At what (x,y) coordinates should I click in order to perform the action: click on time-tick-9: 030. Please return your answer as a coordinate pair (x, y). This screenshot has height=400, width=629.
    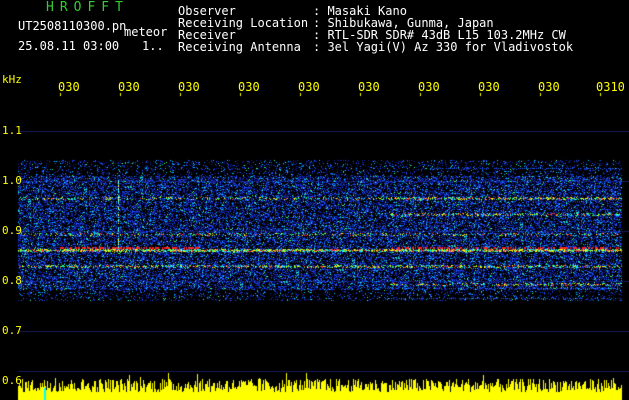
    Looking at the image, I should click on (549, 87).